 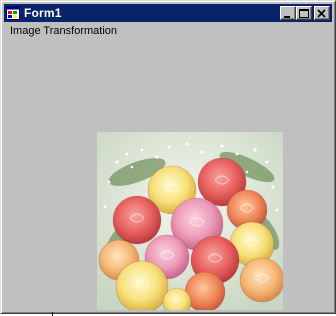 I want to click on maximize-button, so click(x=304, y=13).